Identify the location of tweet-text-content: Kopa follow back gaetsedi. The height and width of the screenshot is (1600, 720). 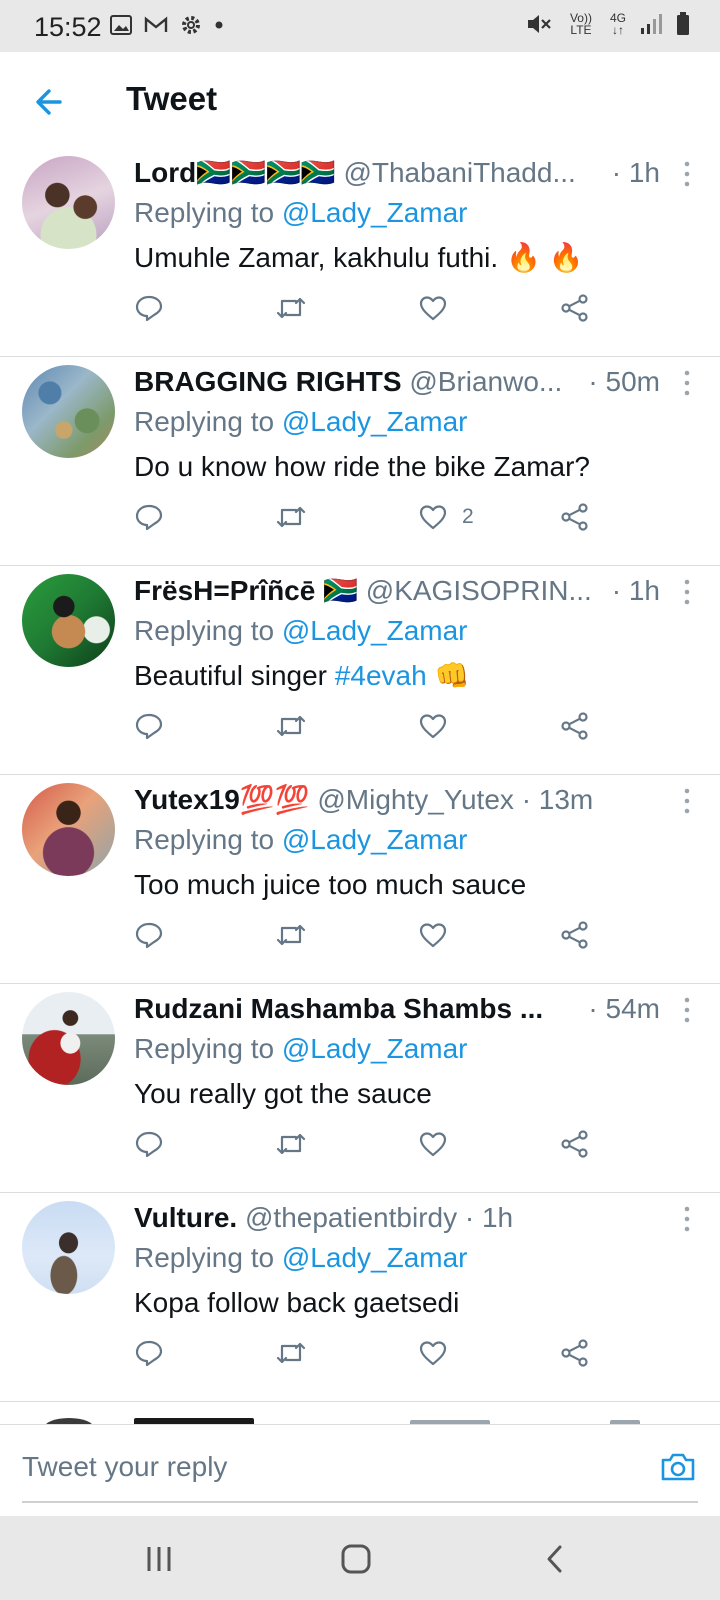
(297, 1302).